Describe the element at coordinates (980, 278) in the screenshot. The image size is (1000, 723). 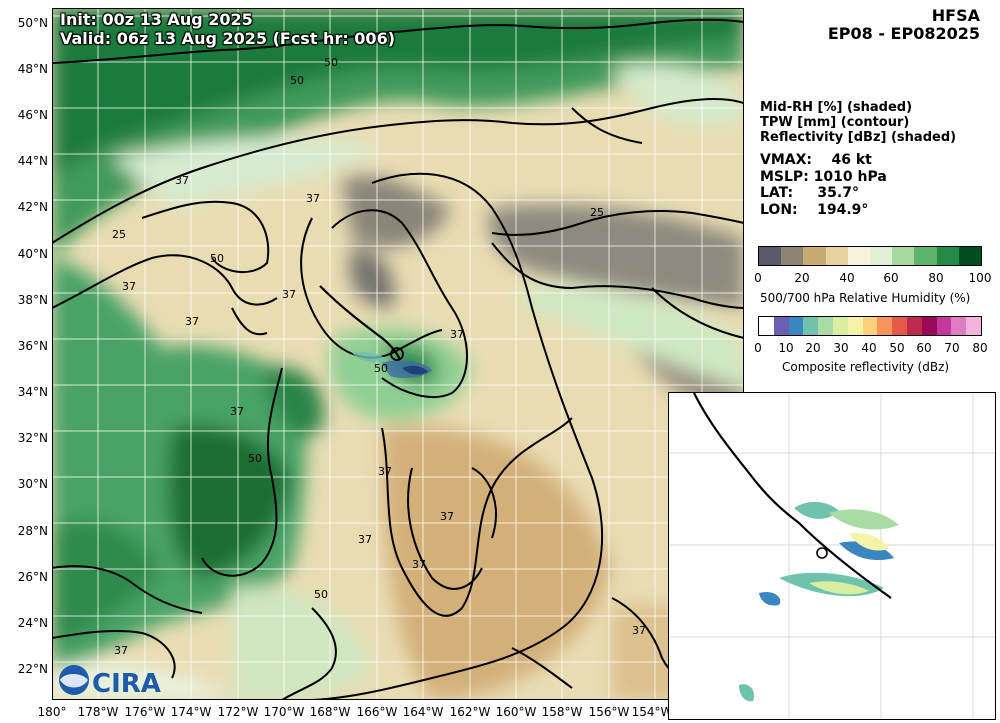
I see `rh-tick: 100` at that location.